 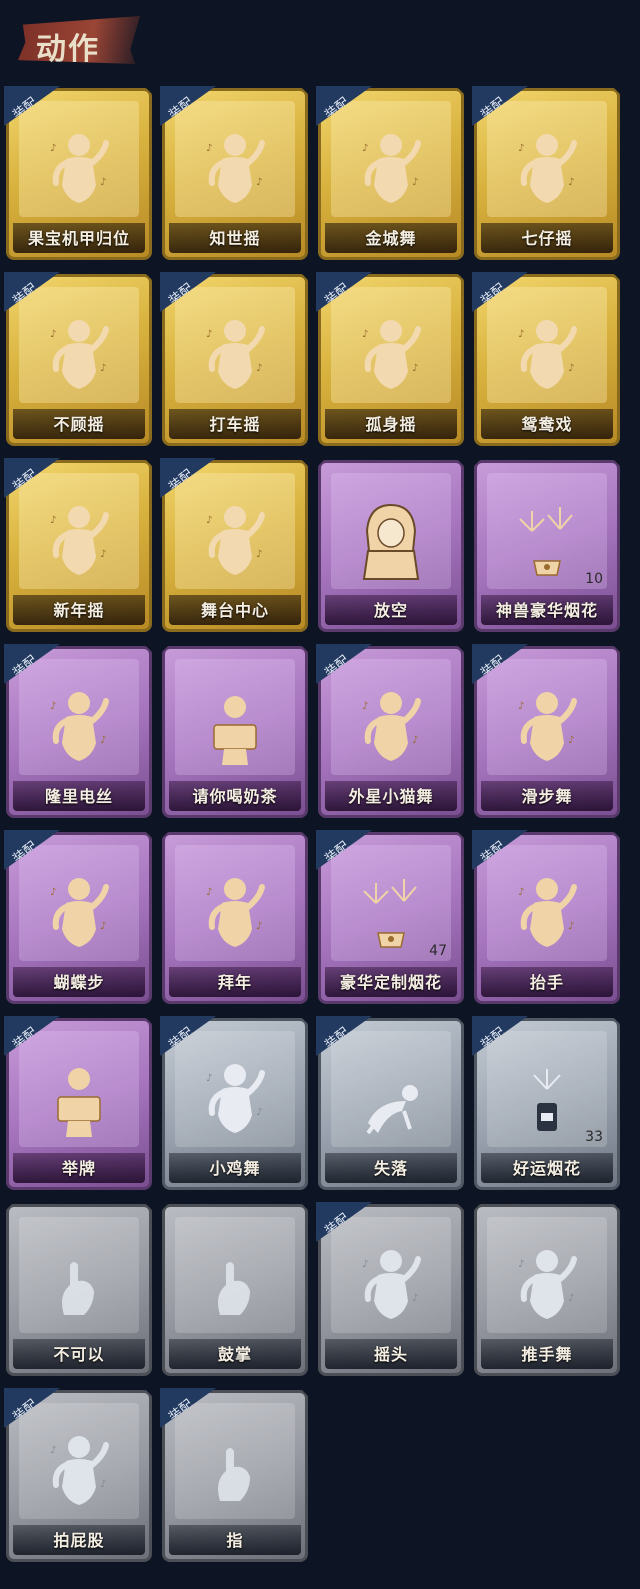 I want to click on emote-label: 孤身摇, so click(x=391, y=424).